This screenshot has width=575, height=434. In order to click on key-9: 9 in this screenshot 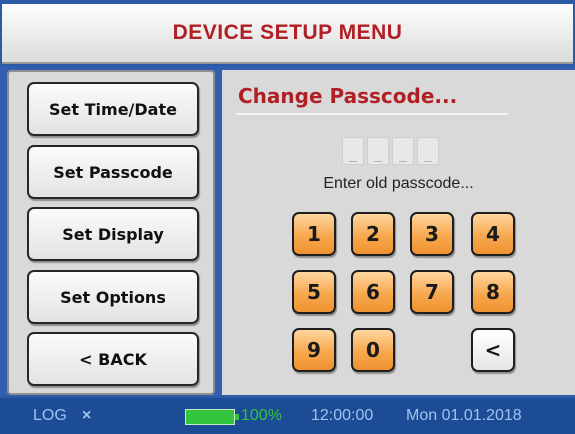, I will do `click(314, 350)`.